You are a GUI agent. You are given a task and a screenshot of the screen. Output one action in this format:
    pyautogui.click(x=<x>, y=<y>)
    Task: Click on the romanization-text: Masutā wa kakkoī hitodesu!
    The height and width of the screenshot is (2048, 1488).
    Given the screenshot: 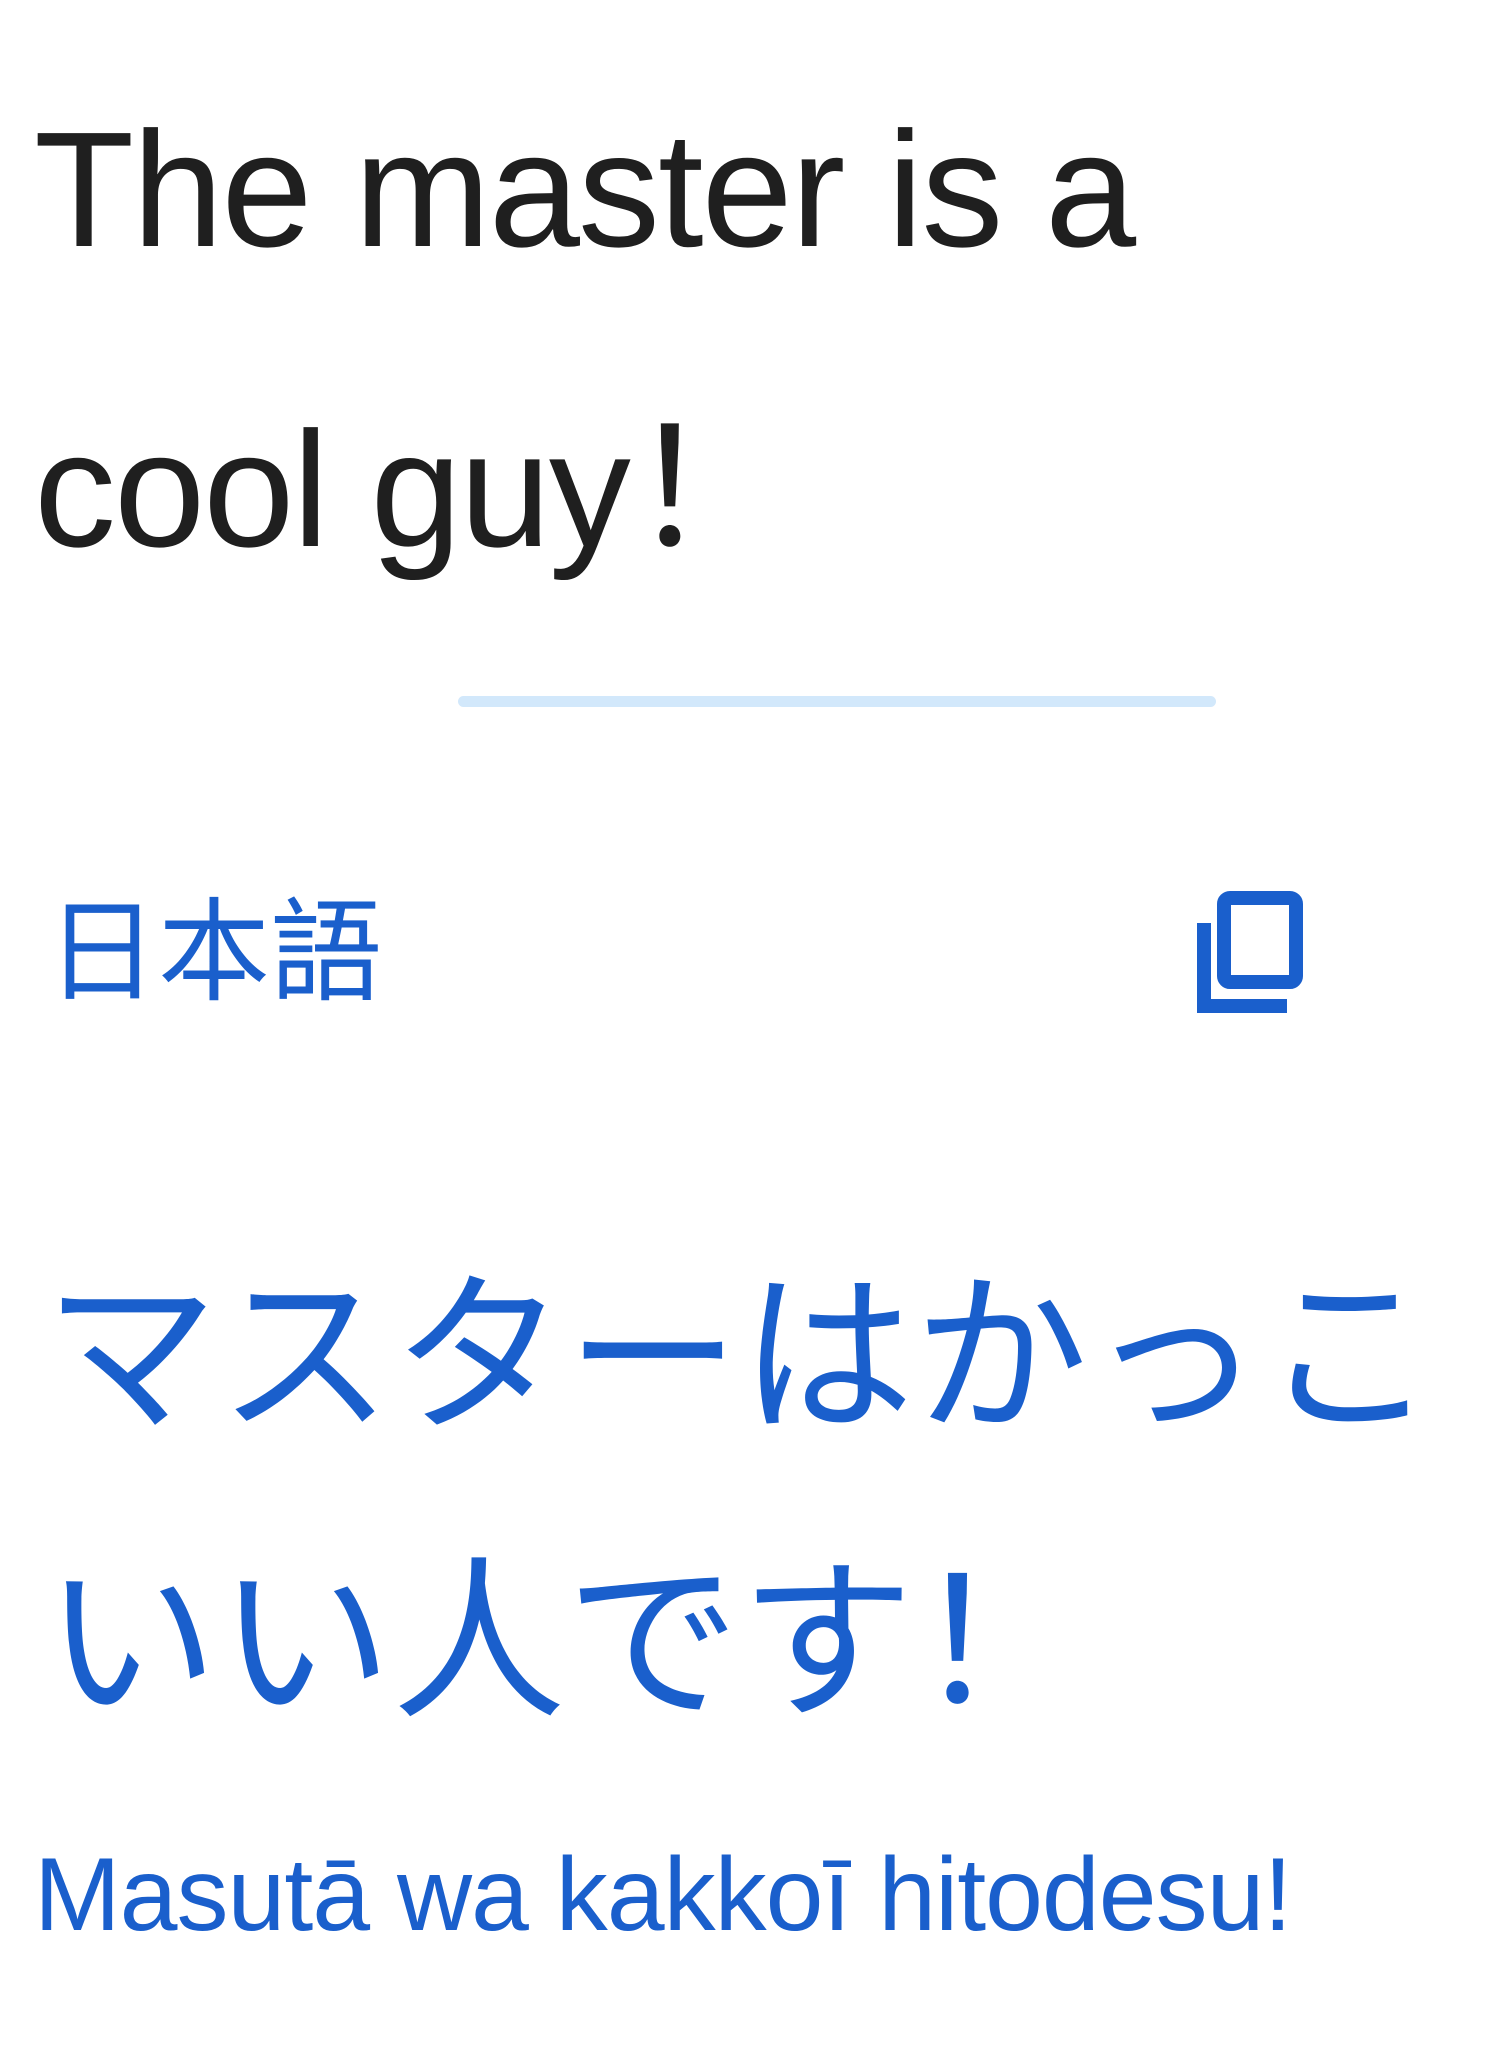 What is the action you would take?
    pyautogui.click(x=754, y=1895)
    